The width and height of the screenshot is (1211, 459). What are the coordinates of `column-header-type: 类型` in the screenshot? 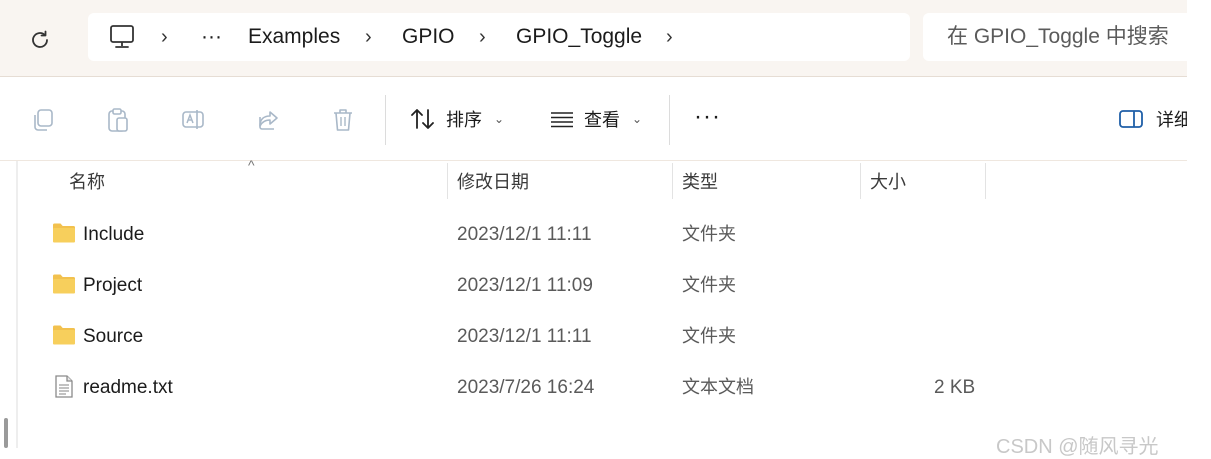 It's located at (700, 181).